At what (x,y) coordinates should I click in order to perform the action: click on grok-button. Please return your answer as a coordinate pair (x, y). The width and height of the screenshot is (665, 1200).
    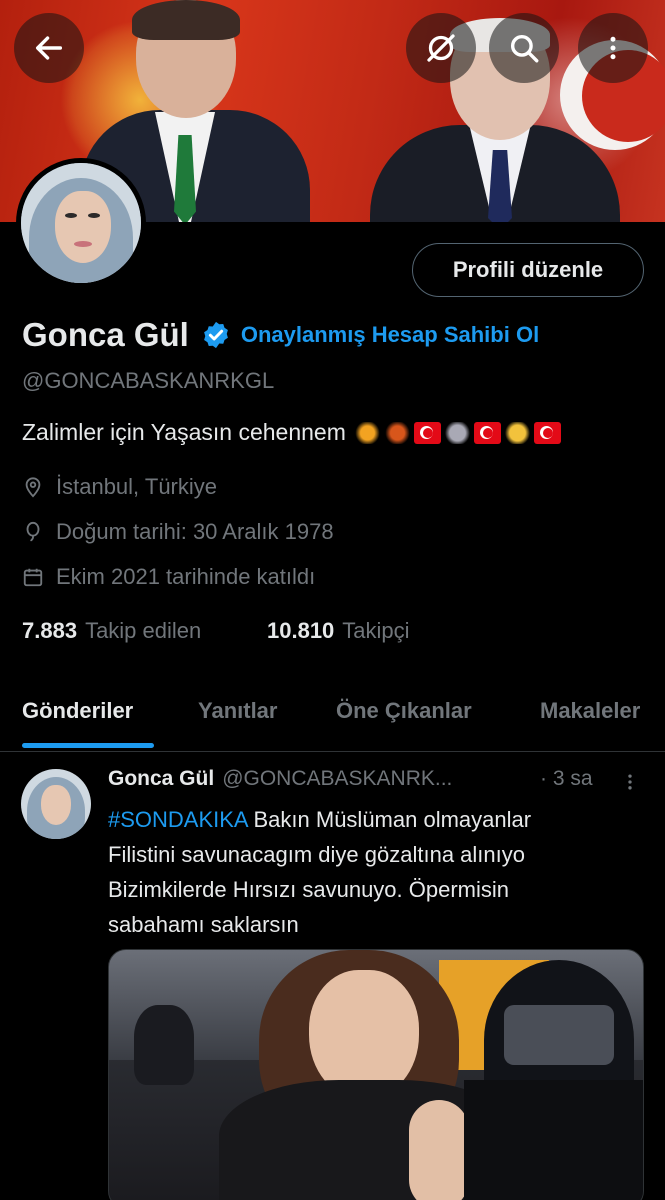
    Looking at the image, I should click on (441, 48).